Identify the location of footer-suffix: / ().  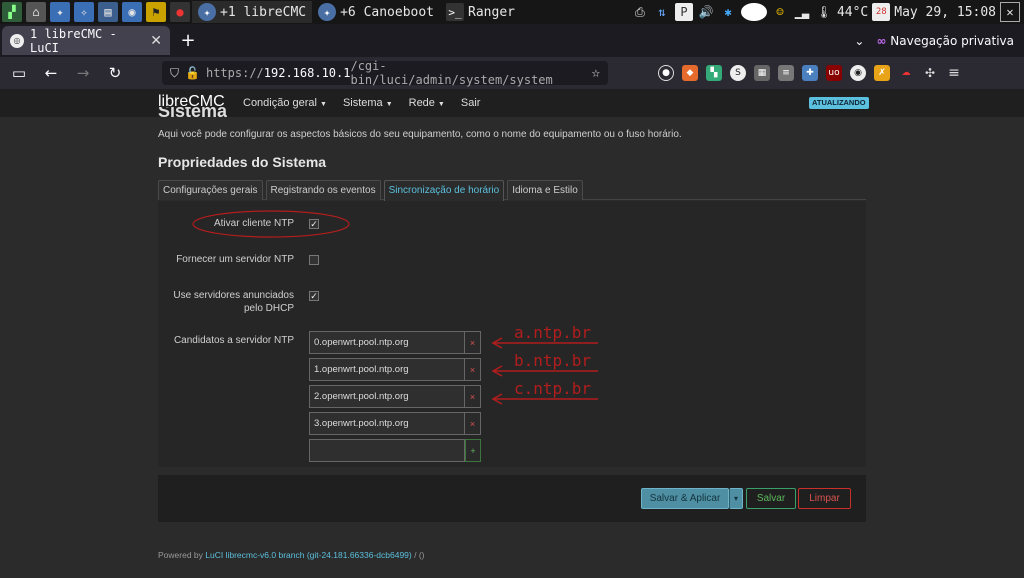
(418, 555).